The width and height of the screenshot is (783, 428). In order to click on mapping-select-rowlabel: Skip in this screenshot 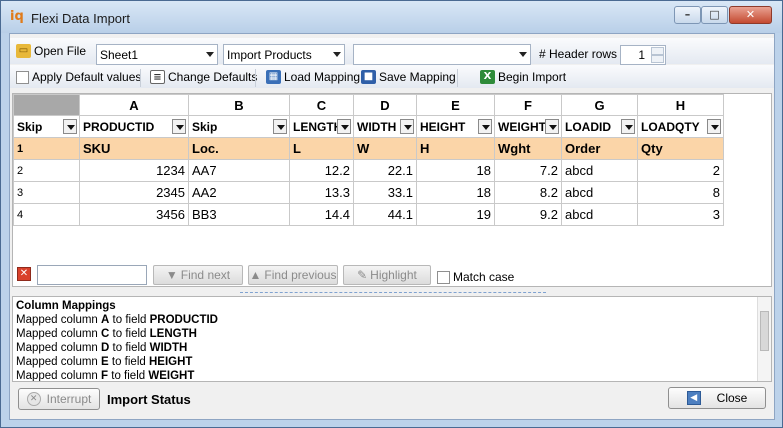, I will do `click(46, 126)`.